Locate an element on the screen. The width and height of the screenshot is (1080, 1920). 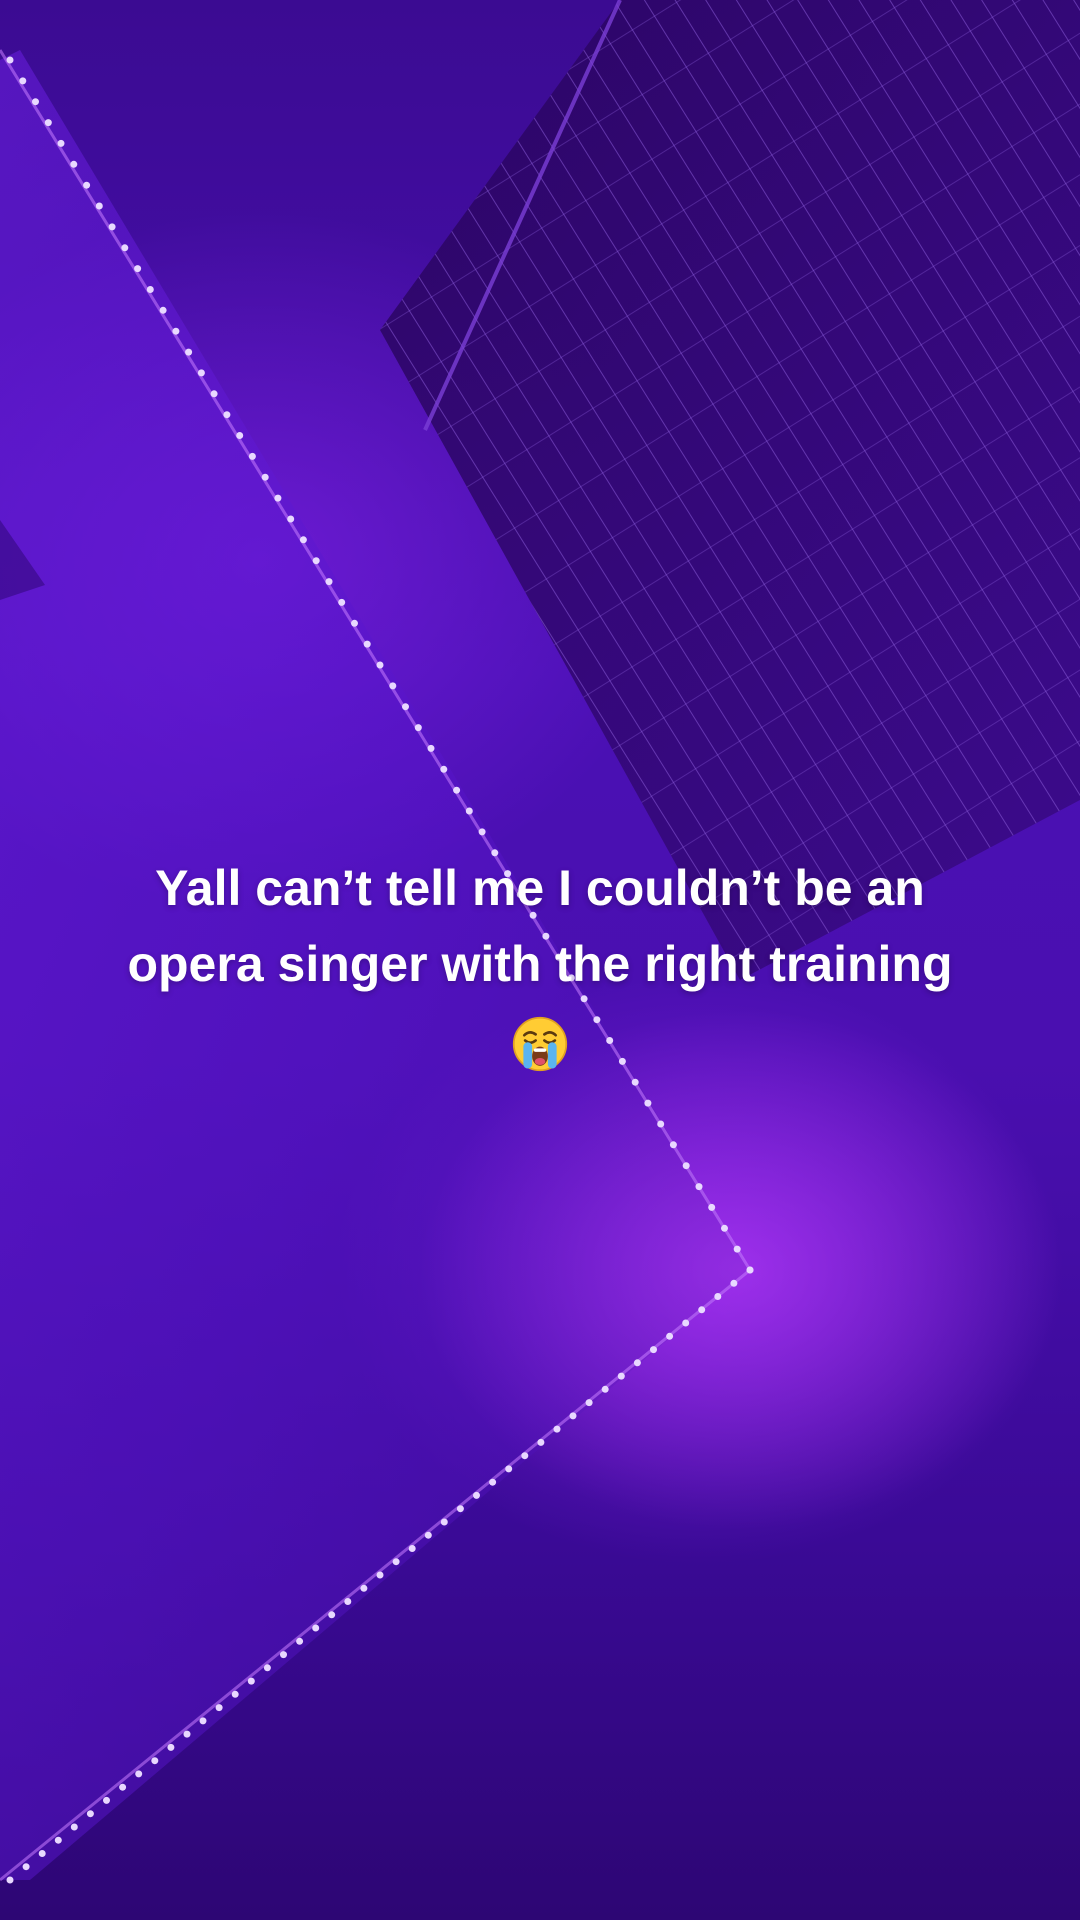
caption-emoji-line is located at coordinates (540, 1040).